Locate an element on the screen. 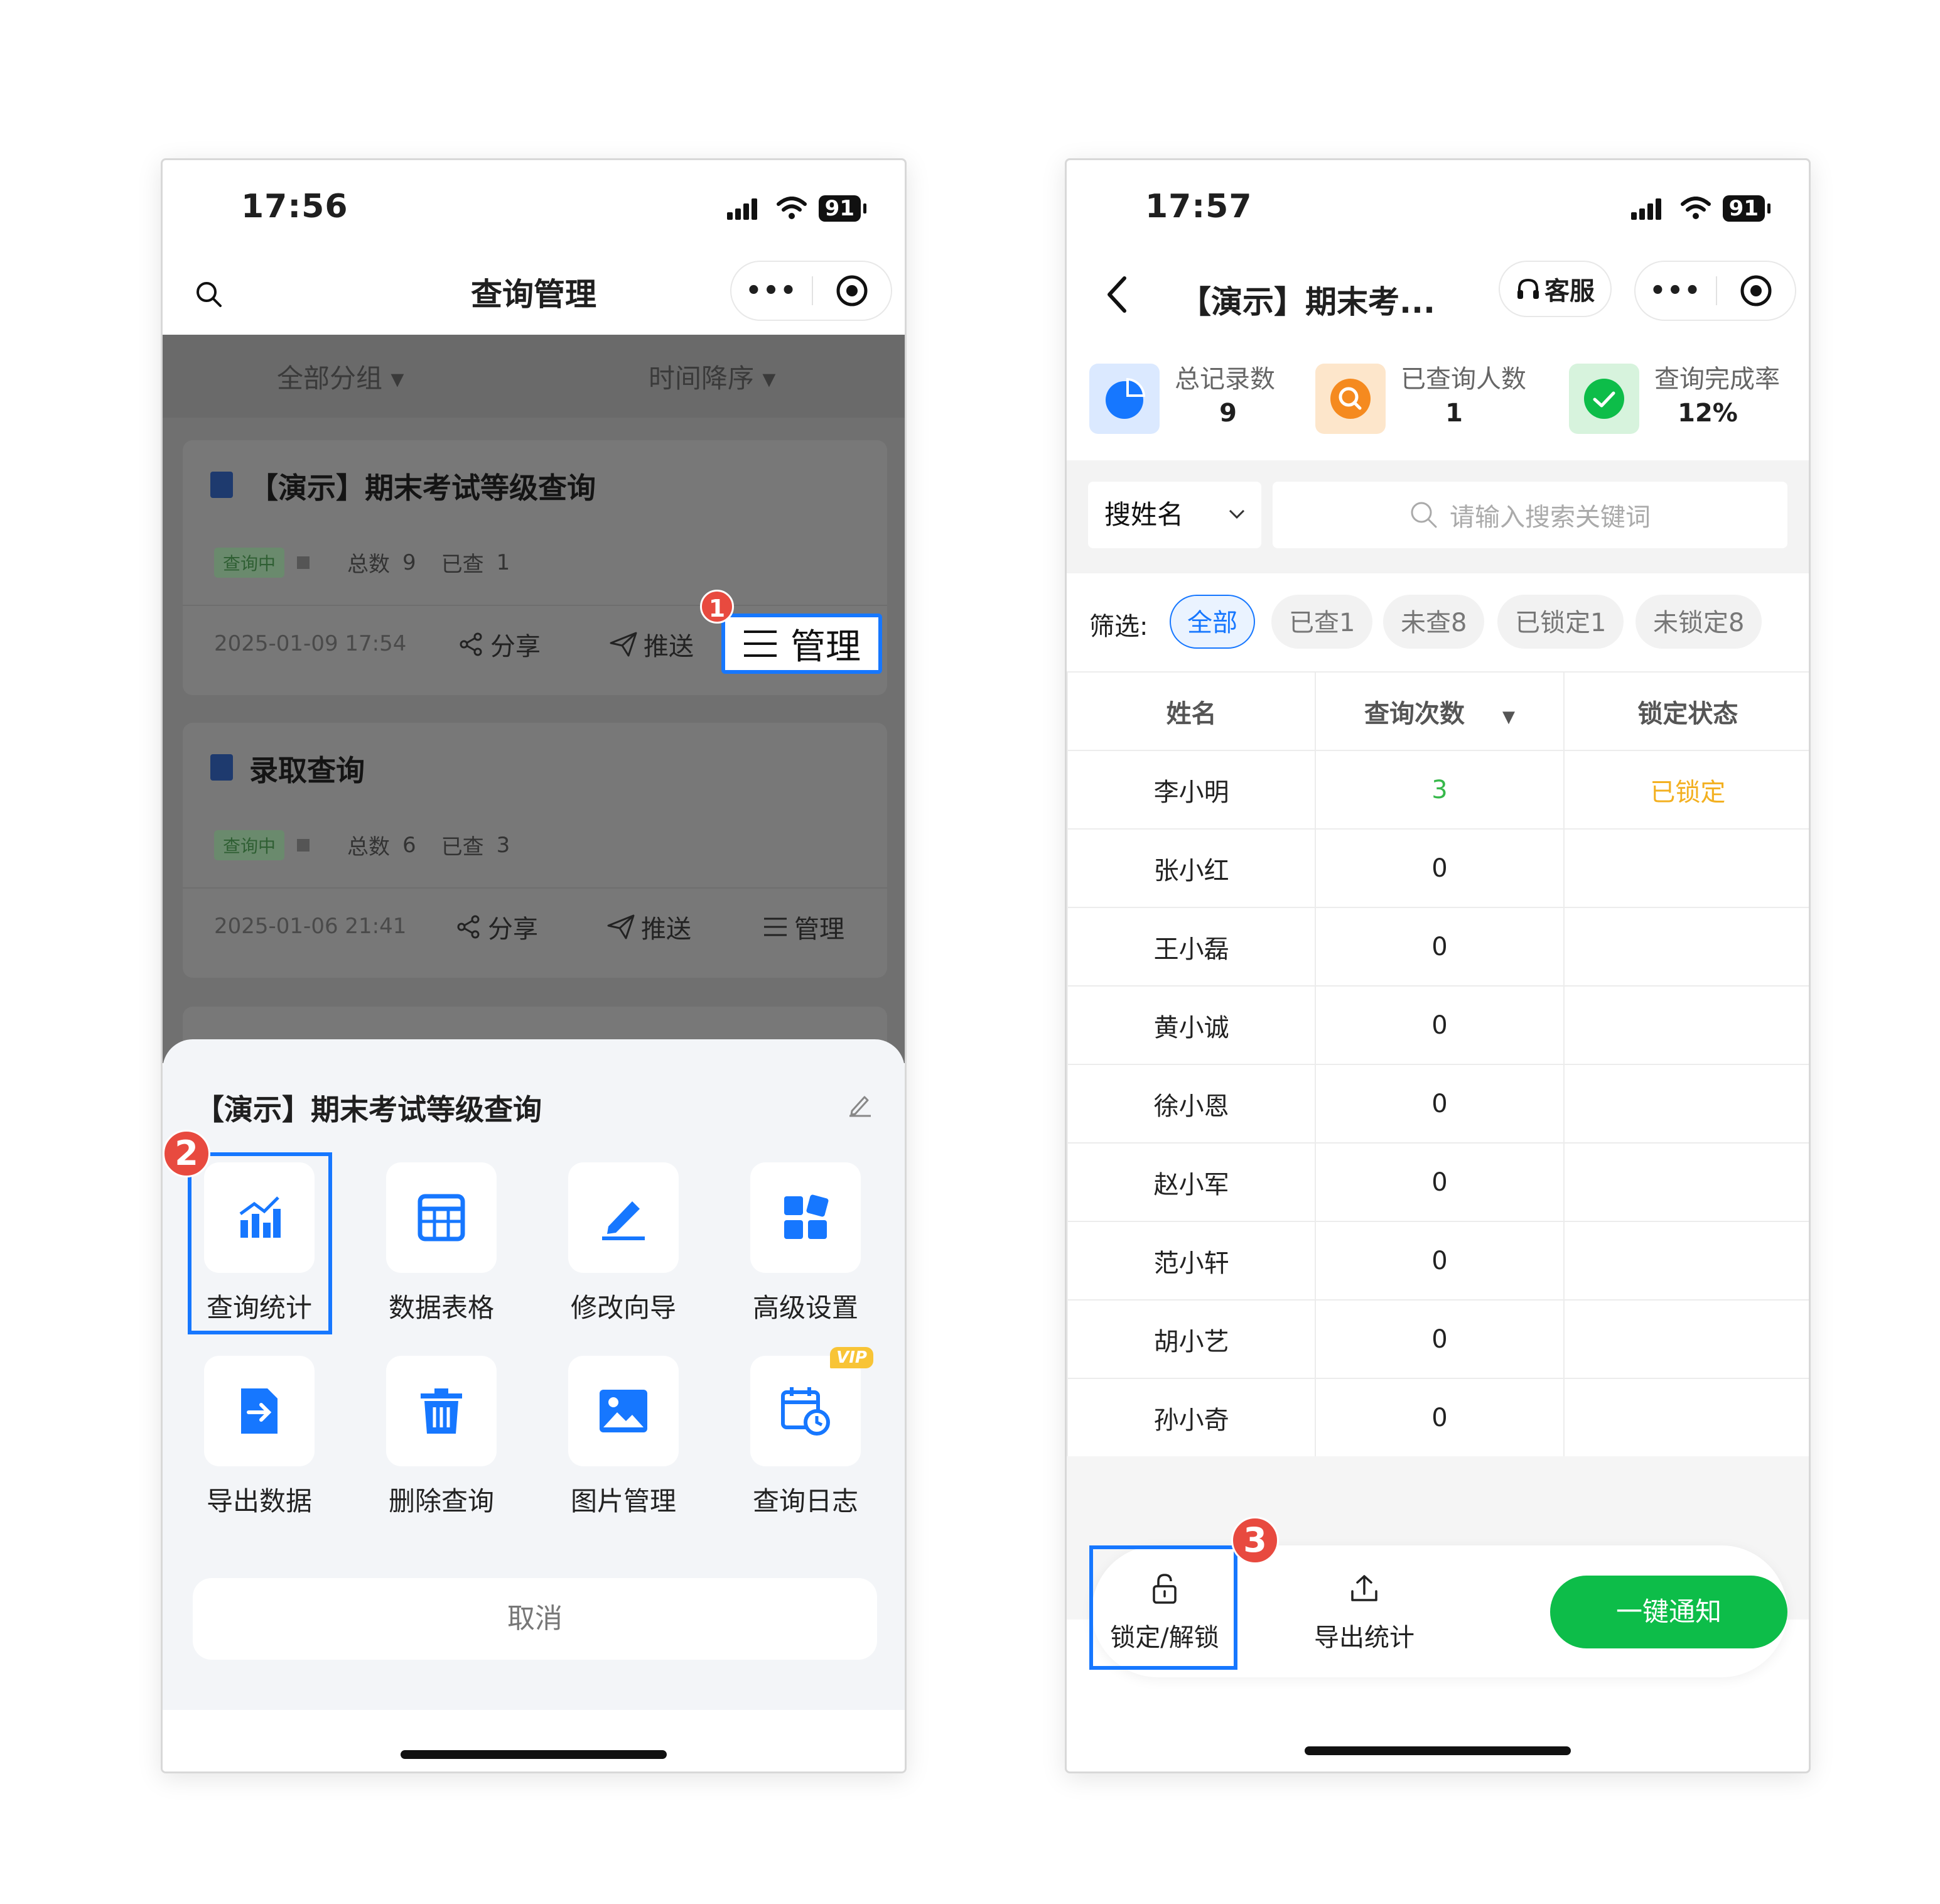  filter-chips: 筛选: 全部 已查1 未查8 已锁定1 未锁定8 is located at coordinates (1438, 623).